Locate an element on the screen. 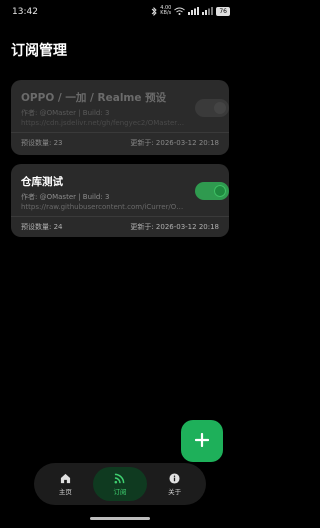 The image size is (320, 528). subscription-footer: 预设数量: 23 更新于: 2026-03-12 20:18 is located at coordinates (120, 143).